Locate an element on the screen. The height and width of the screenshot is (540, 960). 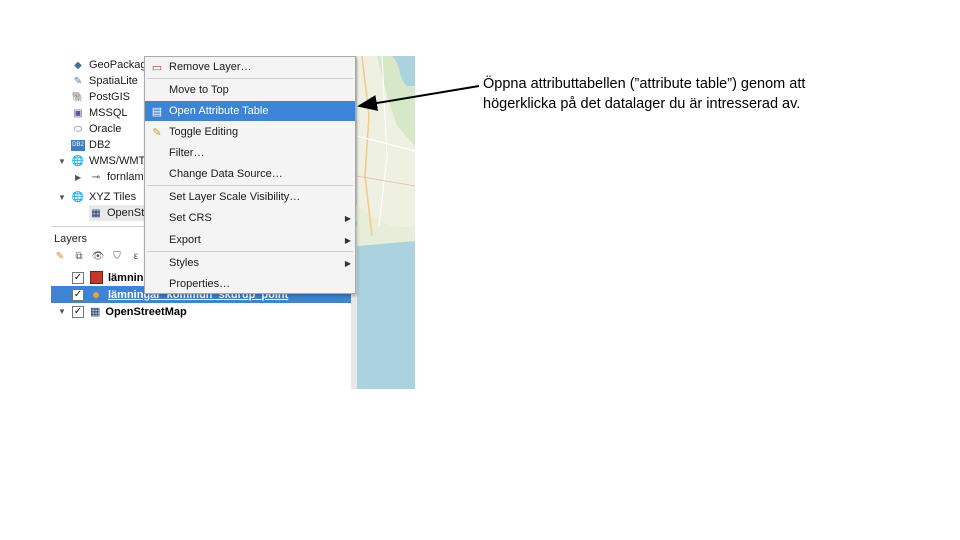
add-group-icon: ⧉ is located at coordinates (79, 256).